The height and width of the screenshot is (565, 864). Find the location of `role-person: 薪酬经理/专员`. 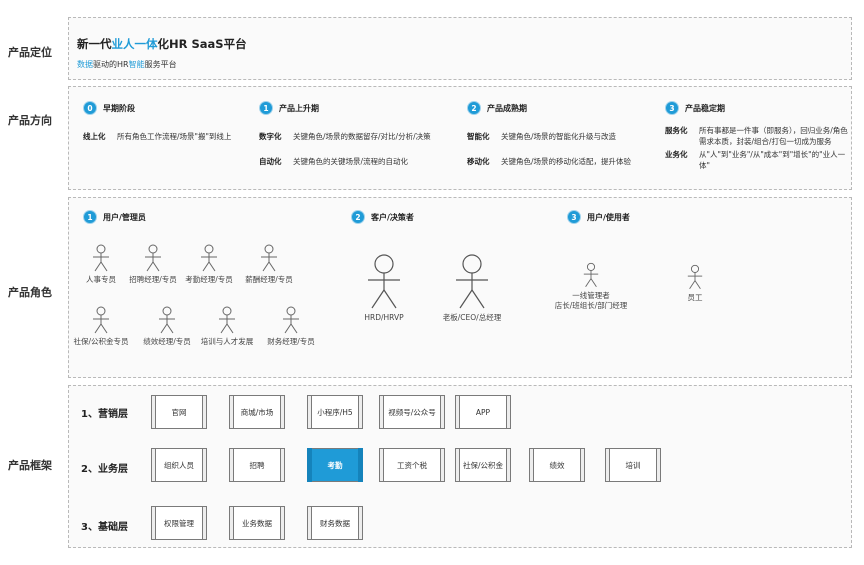

role-person: 薪酬经理/专员 is located at coordinates (269, 264).